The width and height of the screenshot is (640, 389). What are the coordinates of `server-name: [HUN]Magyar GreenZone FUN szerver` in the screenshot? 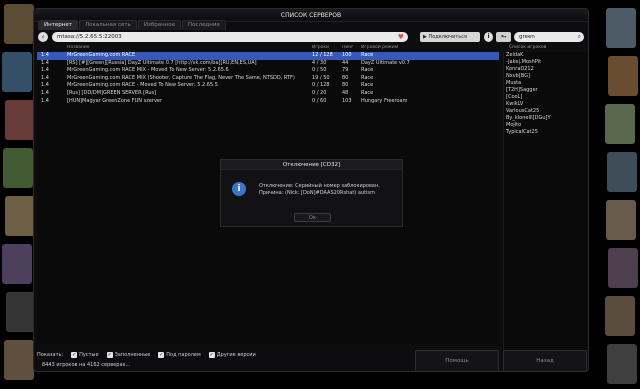 It's located at (115, 100).